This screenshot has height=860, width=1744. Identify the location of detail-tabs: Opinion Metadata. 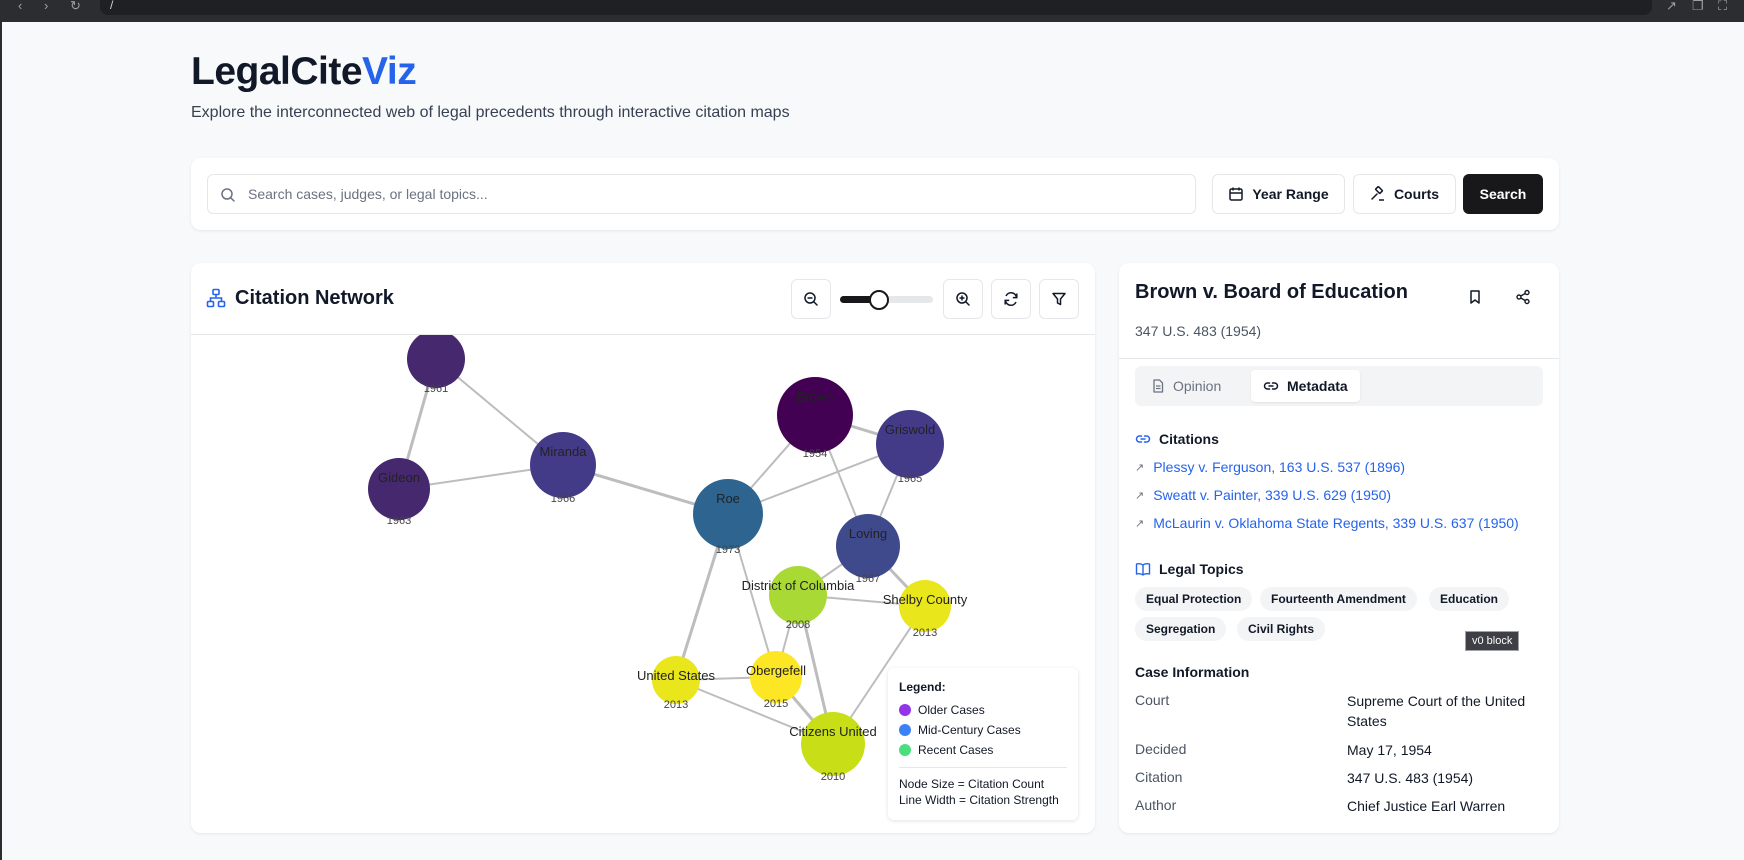
(1339, 386).